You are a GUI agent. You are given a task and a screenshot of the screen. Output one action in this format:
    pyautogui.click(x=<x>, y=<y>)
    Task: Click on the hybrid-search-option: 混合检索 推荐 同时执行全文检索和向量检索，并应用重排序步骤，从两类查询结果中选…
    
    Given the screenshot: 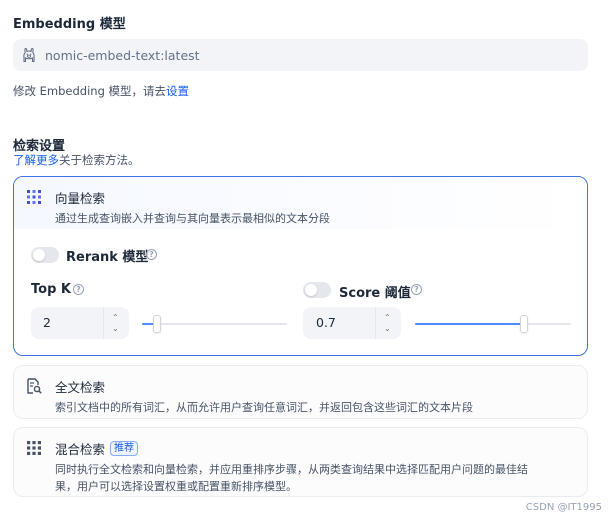 What is the action you would take?
    pyautogui.click(x=300, y=462)
    